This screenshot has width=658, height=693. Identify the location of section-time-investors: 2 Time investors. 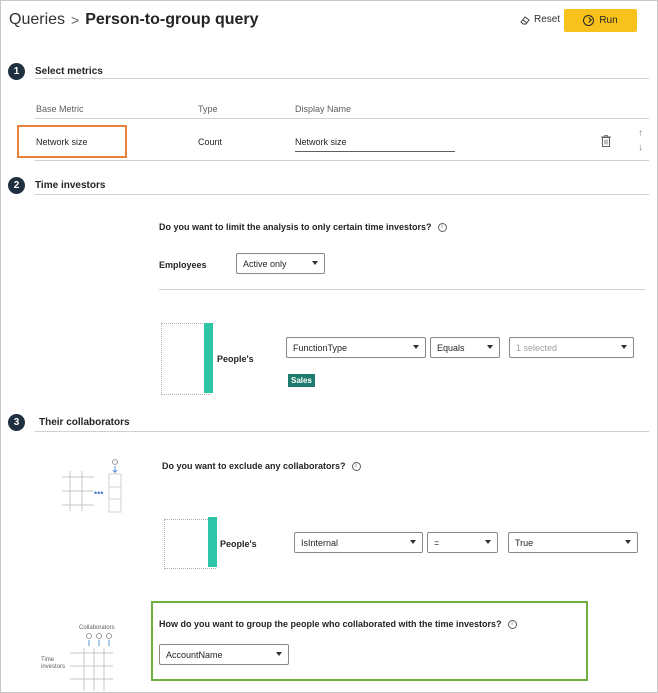
(56, 185).